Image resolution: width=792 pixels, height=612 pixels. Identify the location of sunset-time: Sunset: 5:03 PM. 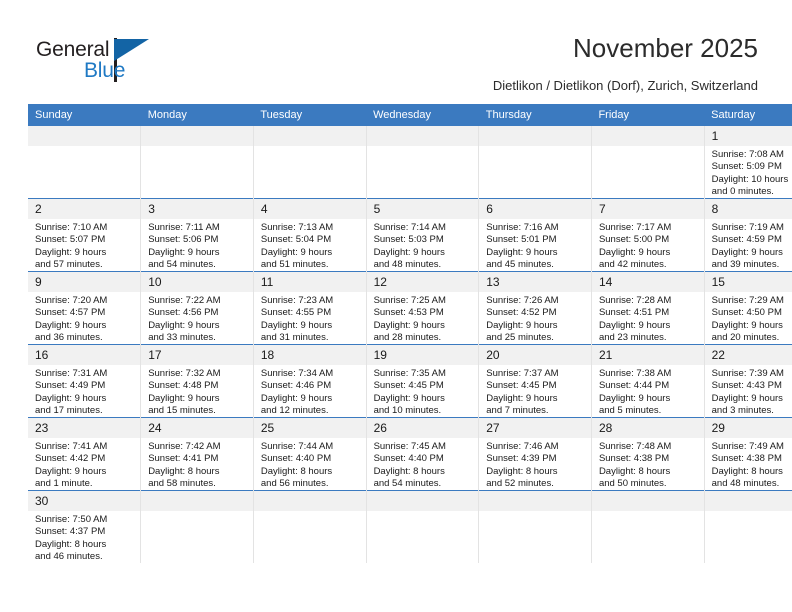
(408, 240).